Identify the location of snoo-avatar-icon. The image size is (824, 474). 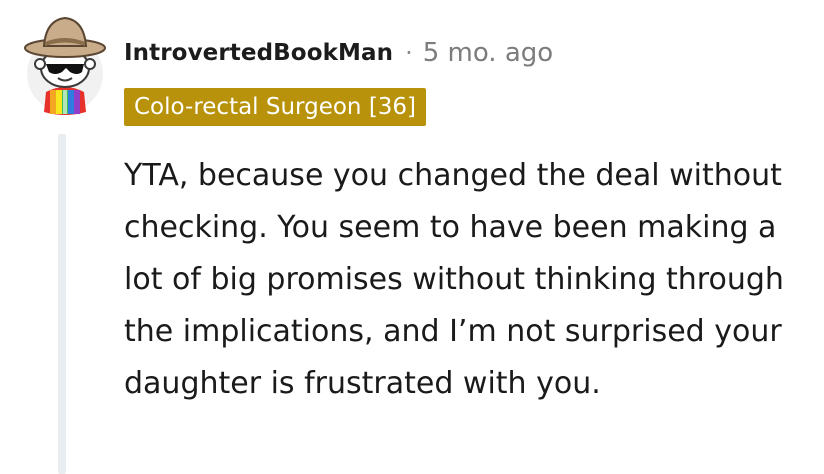
(65, 65).